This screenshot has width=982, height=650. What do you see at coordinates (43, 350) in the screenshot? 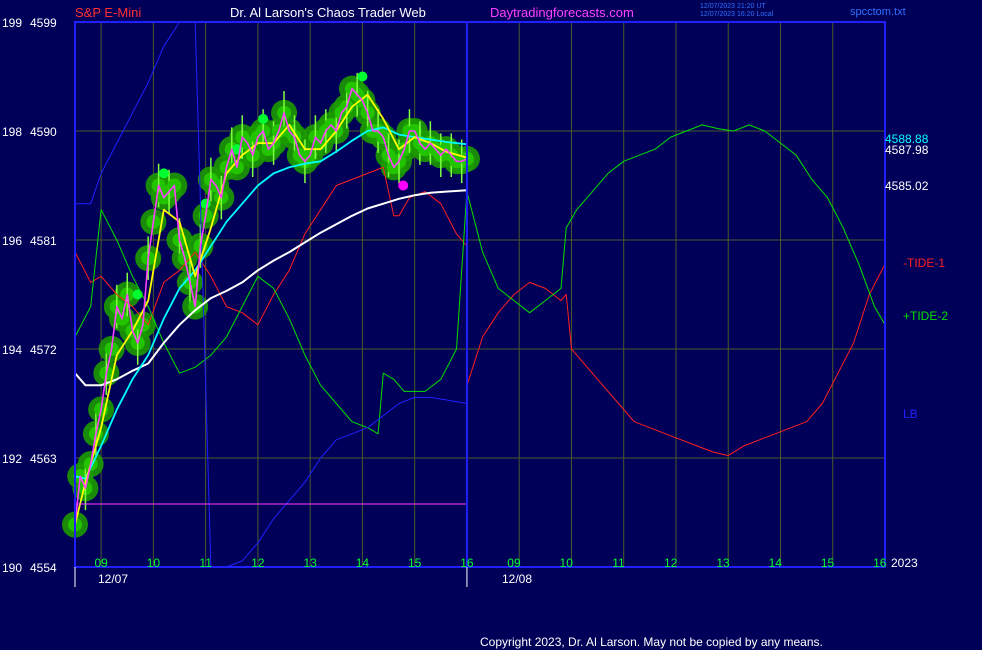
I see `y-price-label: 4572` at bounding box center [43, 350].